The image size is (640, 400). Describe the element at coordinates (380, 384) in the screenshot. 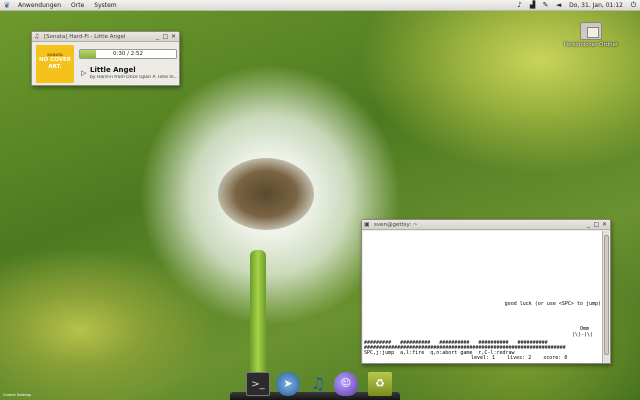

I see `trash-icon: ♻` at that location.